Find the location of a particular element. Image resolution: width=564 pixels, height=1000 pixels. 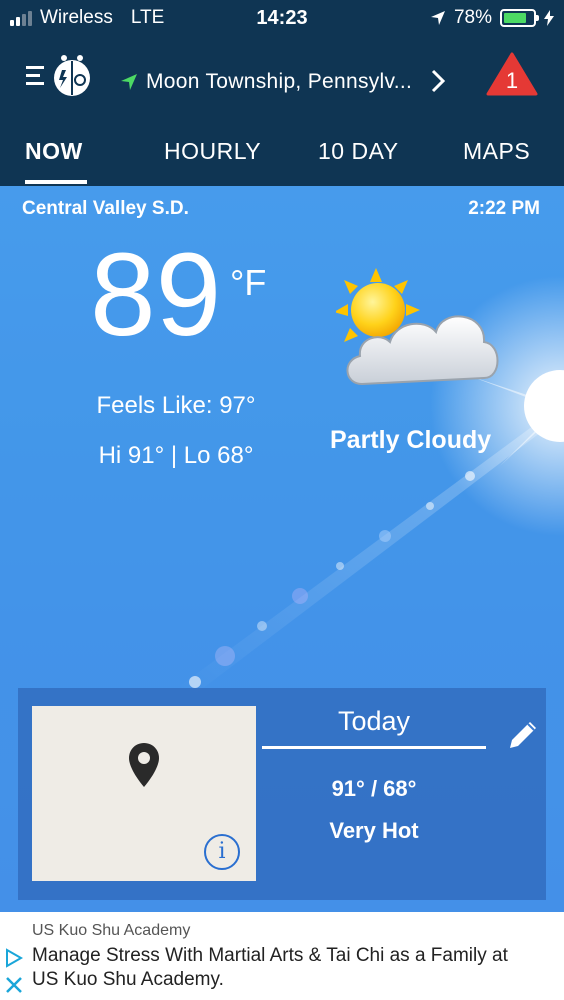

battery-icon is located at coordinates (519, 18).